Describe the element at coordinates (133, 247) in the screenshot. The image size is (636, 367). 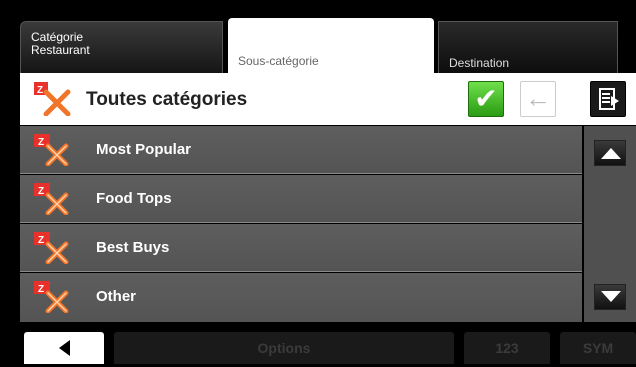
I see `list-item-label: Best Buys` at that location.